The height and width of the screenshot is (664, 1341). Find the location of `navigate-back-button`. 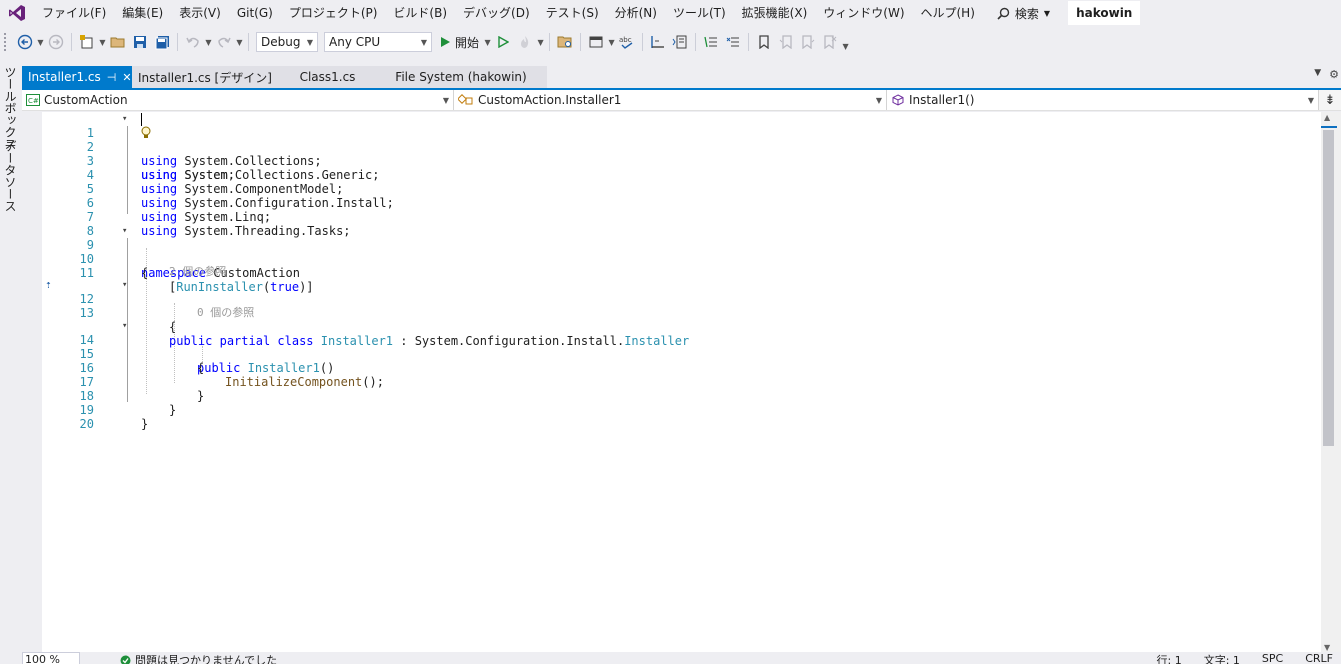

navigate-back-button is located at coordinates (25, 42).